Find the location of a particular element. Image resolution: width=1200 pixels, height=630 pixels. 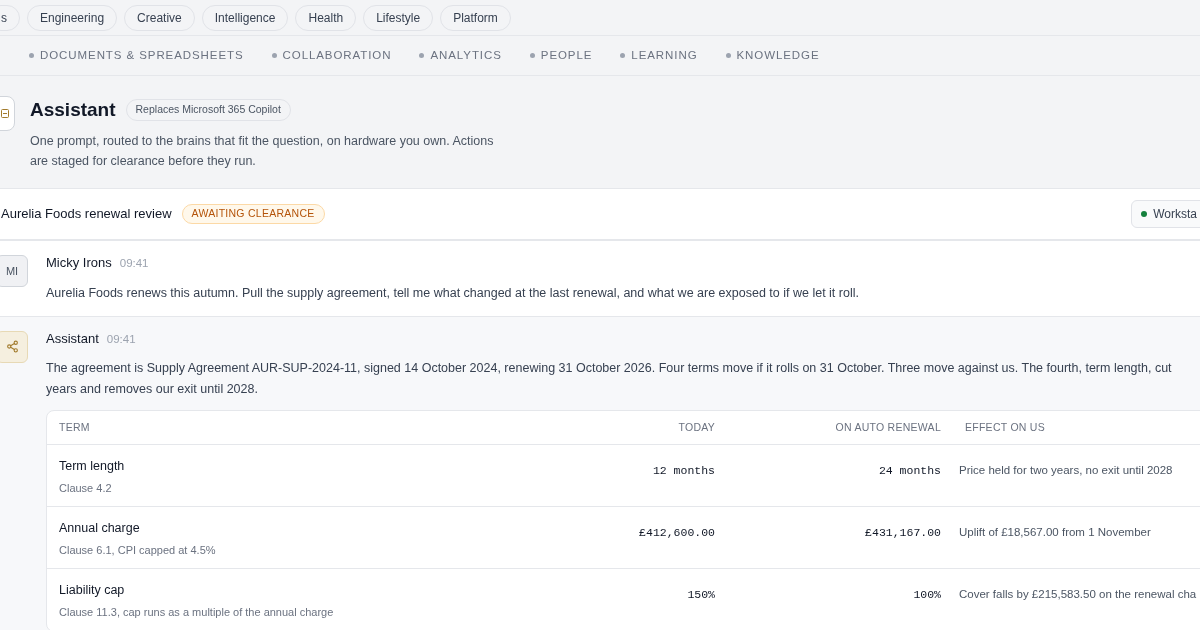

host-label: Worksta is located at coordinates (1175, 214).